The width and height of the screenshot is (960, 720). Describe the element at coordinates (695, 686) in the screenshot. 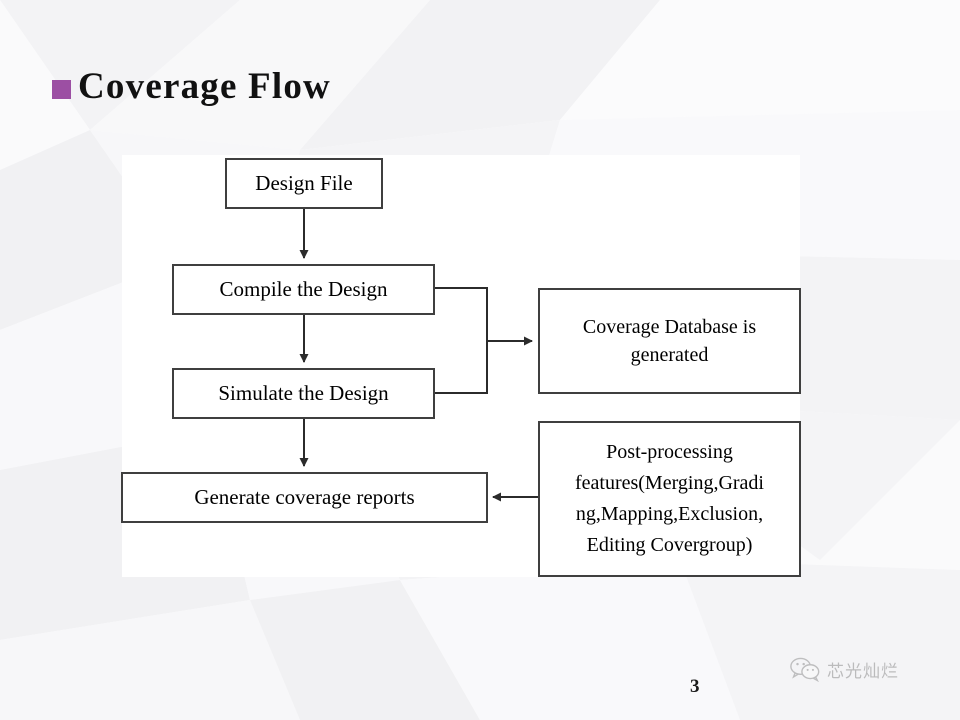

I see `page-number: 3` at that location.